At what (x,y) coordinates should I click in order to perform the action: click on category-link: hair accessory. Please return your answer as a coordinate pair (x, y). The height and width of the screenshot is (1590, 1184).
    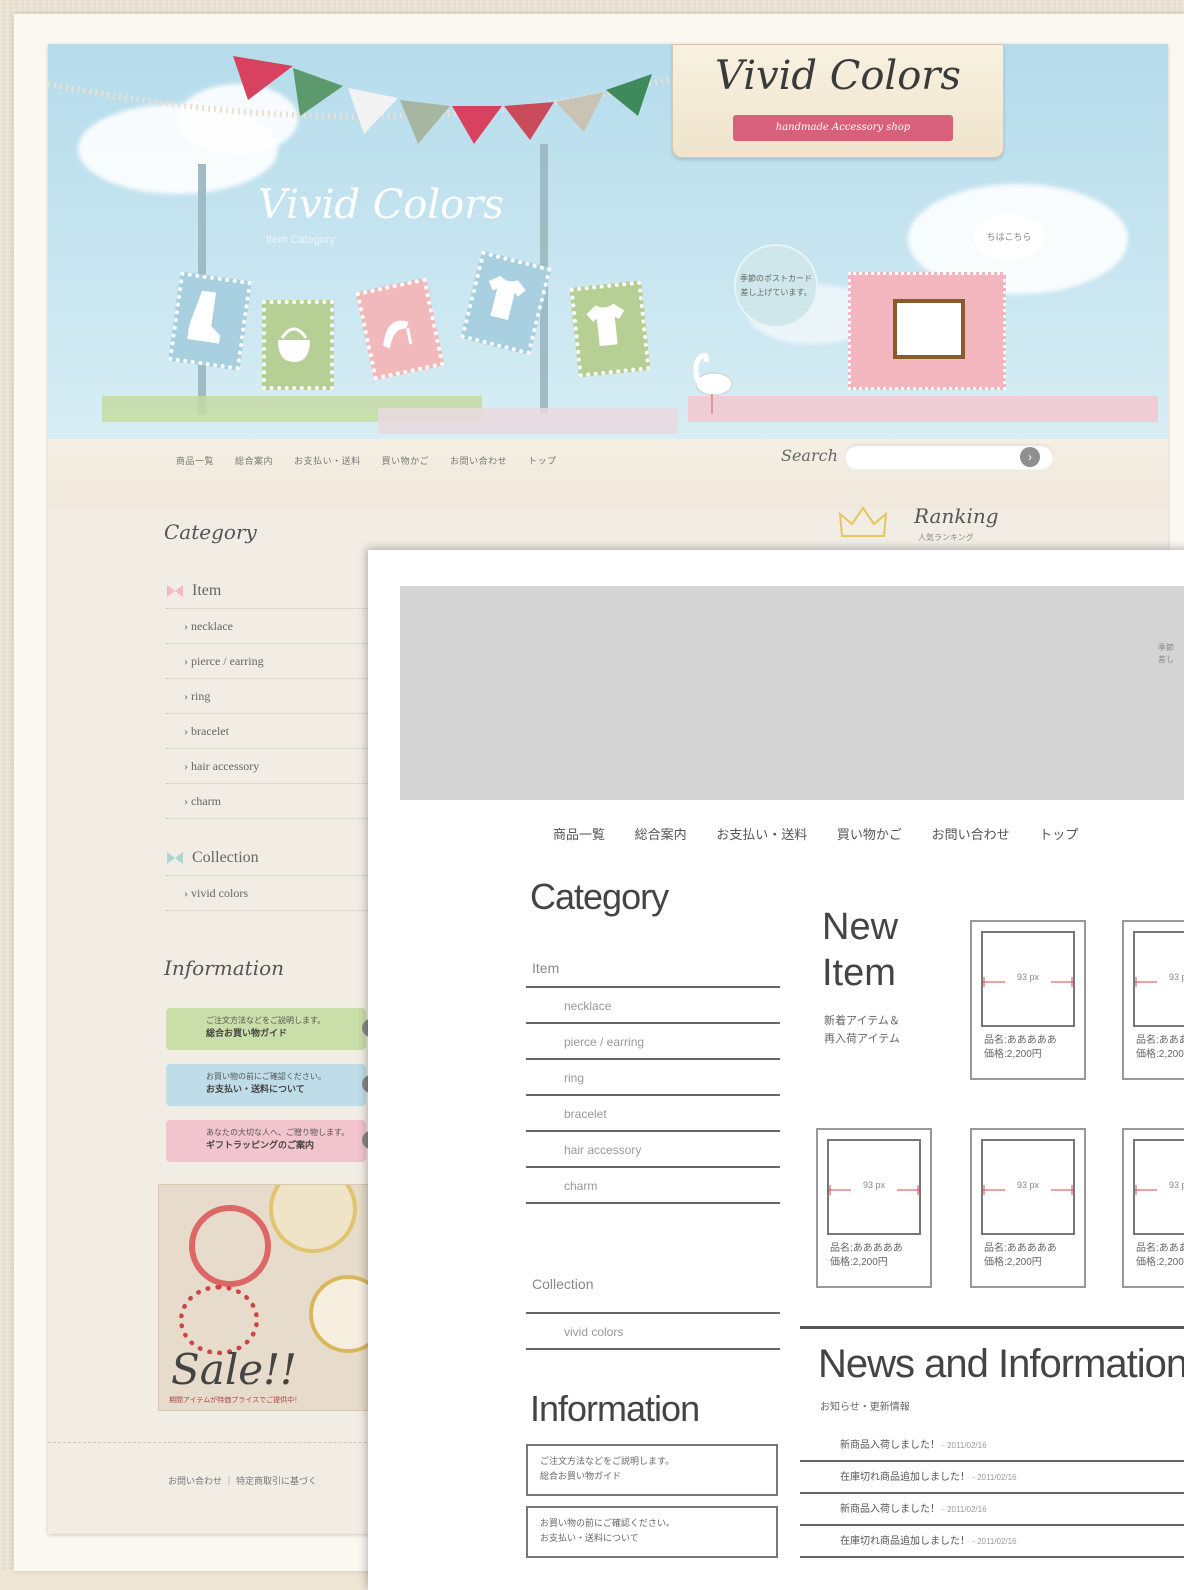
    Looking at the image, I should click on (653, 1150).